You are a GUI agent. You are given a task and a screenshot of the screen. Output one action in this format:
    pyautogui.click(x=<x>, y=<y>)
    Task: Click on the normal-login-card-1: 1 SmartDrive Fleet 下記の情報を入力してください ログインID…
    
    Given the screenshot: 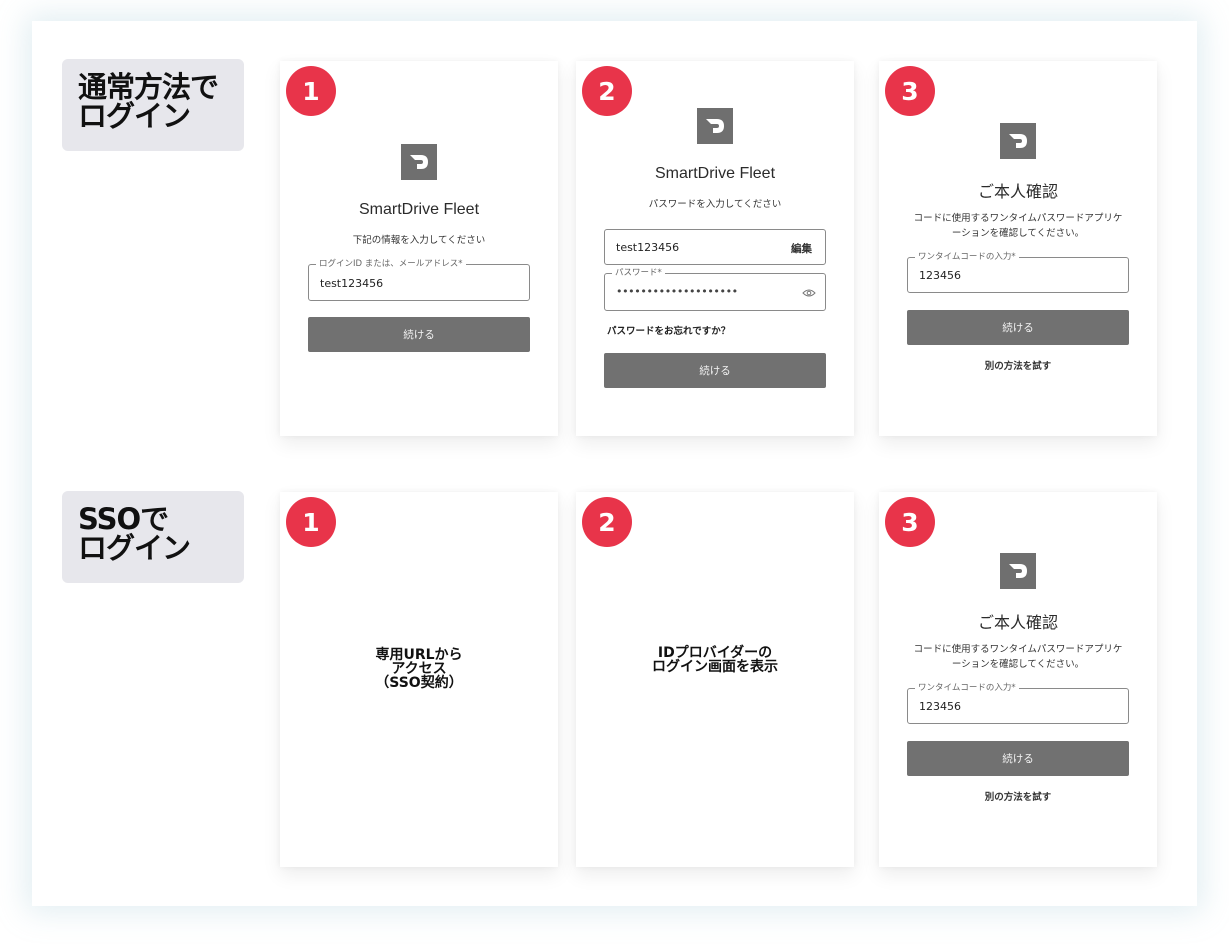 What is the action you would take?
    pyautogui.click(x=419, y=248)
    